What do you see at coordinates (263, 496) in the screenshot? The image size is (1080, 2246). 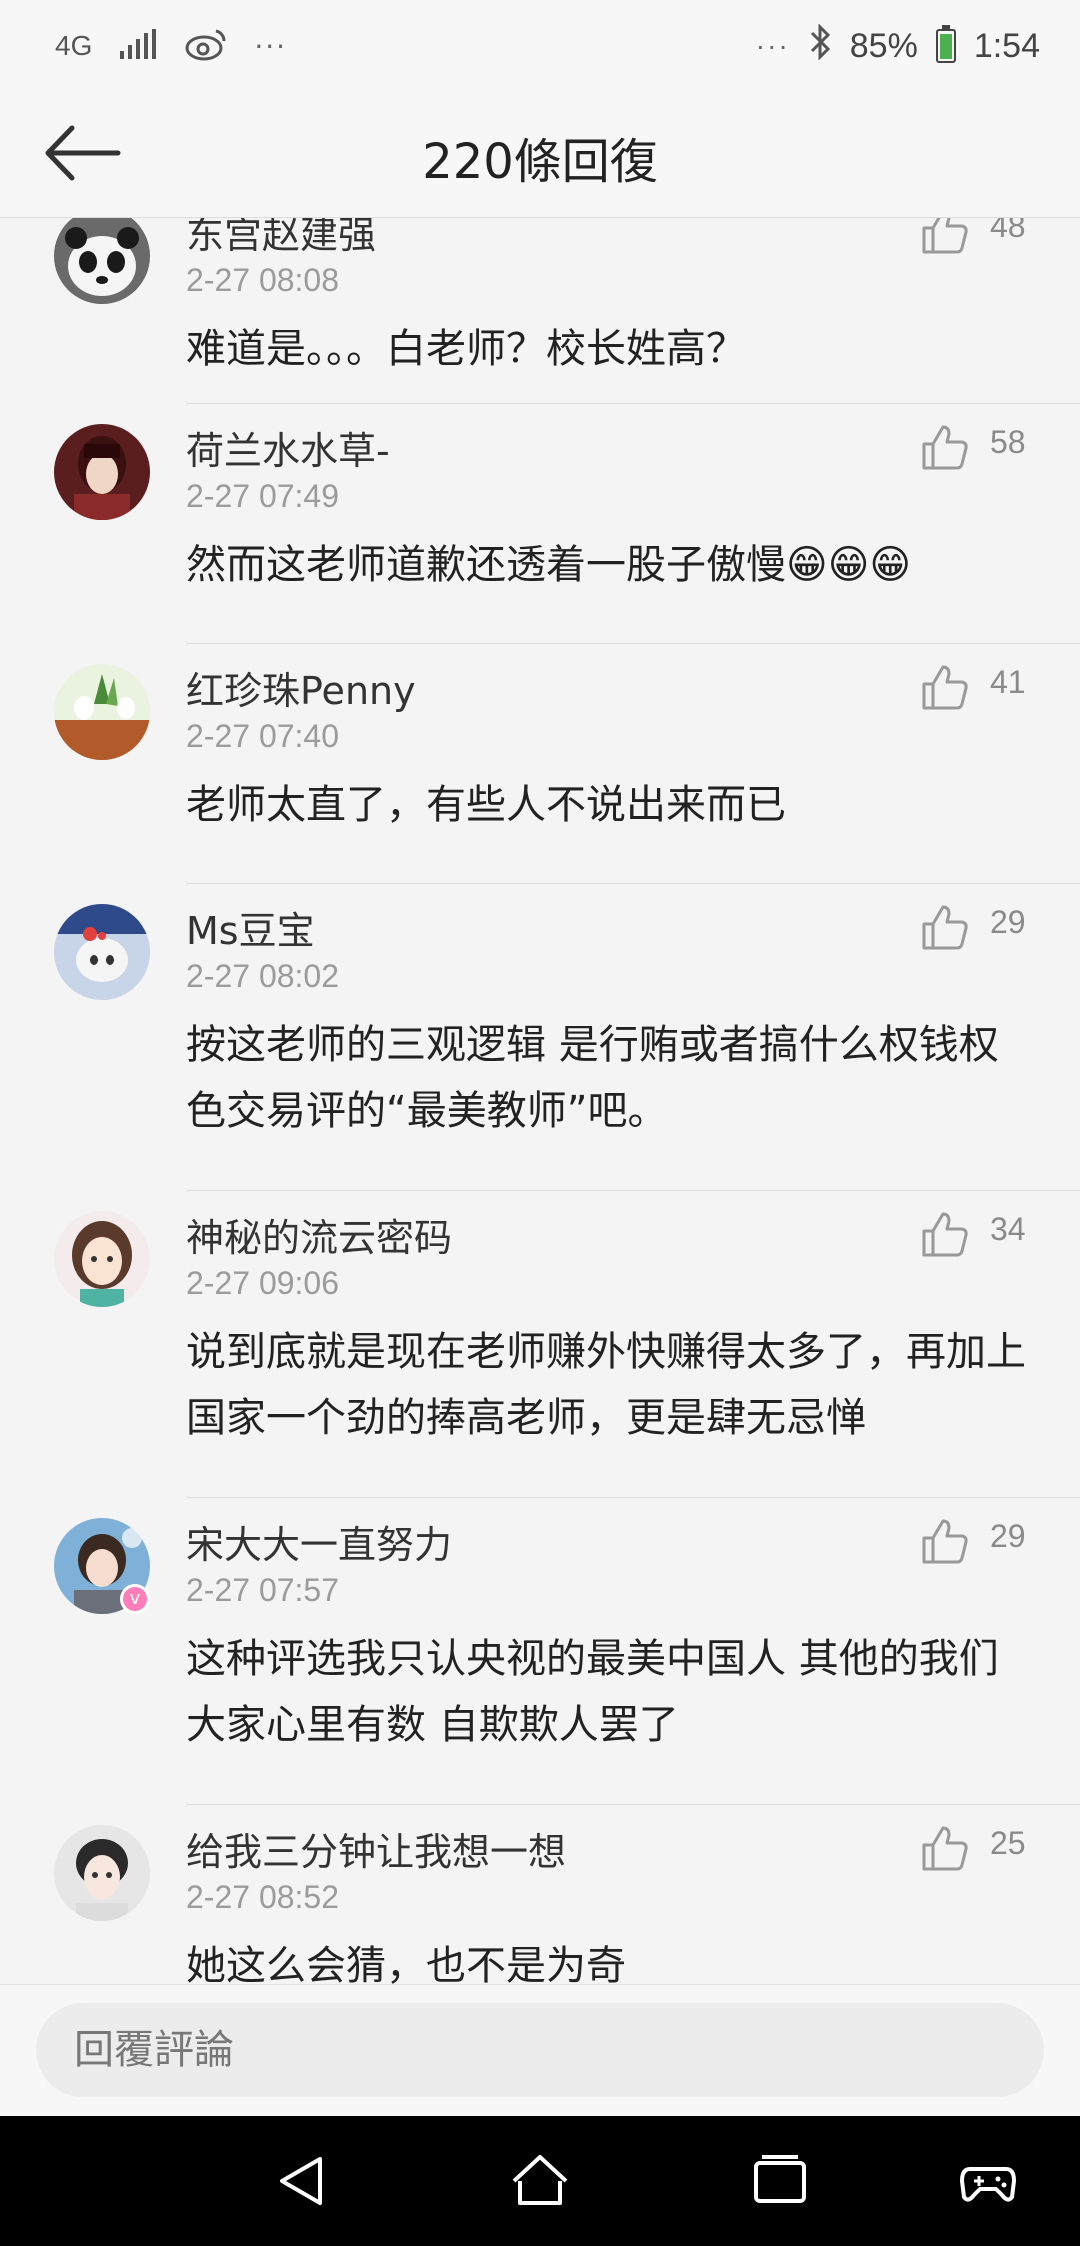 I see `timestamp: 2-27 07:49` at bounding box center [263, 496].